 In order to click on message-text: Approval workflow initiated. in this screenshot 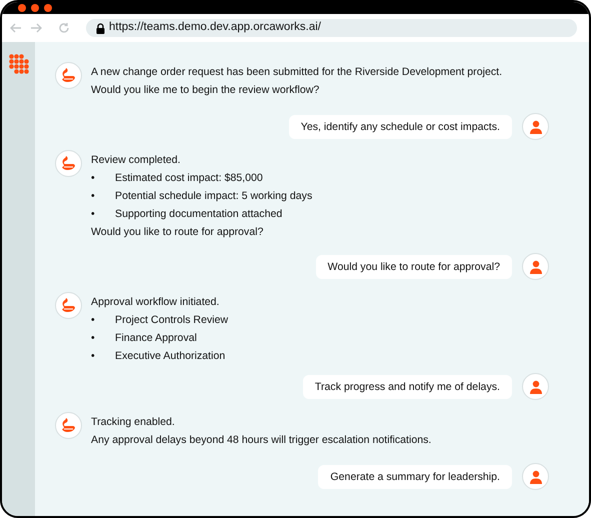, I will do `click(155, 302)`.